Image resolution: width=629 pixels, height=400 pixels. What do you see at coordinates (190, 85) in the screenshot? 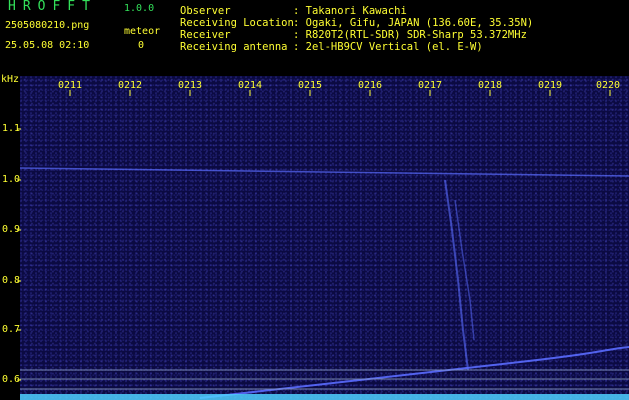
I see `x-tick-0213: 0213` at bounding box center [190, 85].